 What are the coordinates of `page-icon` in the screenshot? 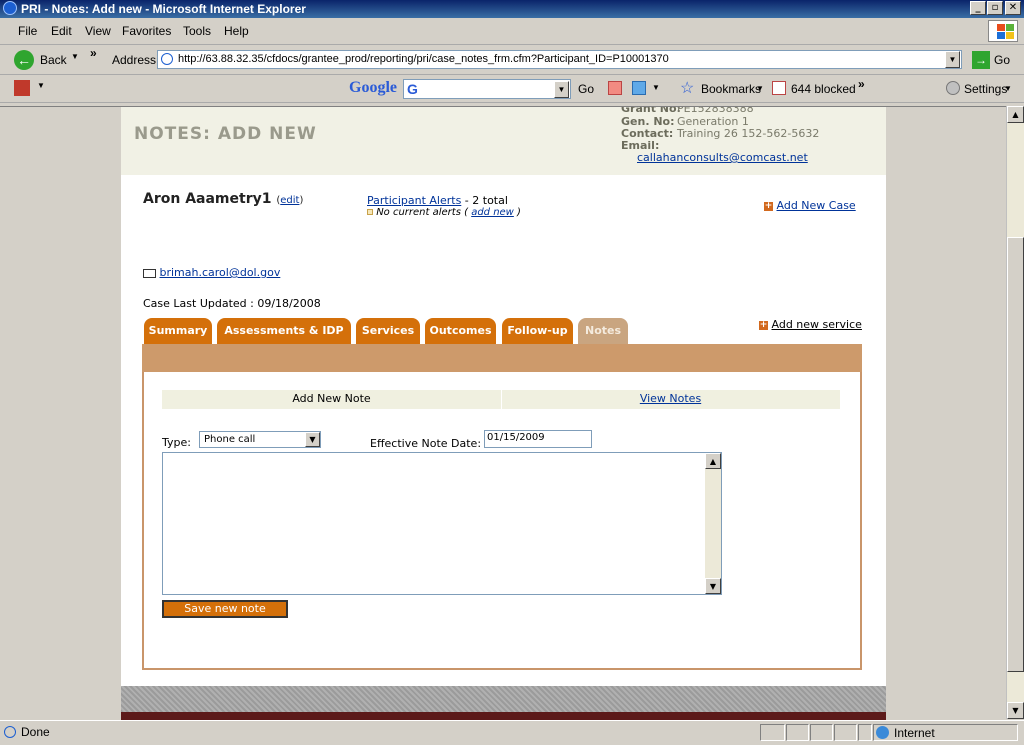 It's located at (167, 59).